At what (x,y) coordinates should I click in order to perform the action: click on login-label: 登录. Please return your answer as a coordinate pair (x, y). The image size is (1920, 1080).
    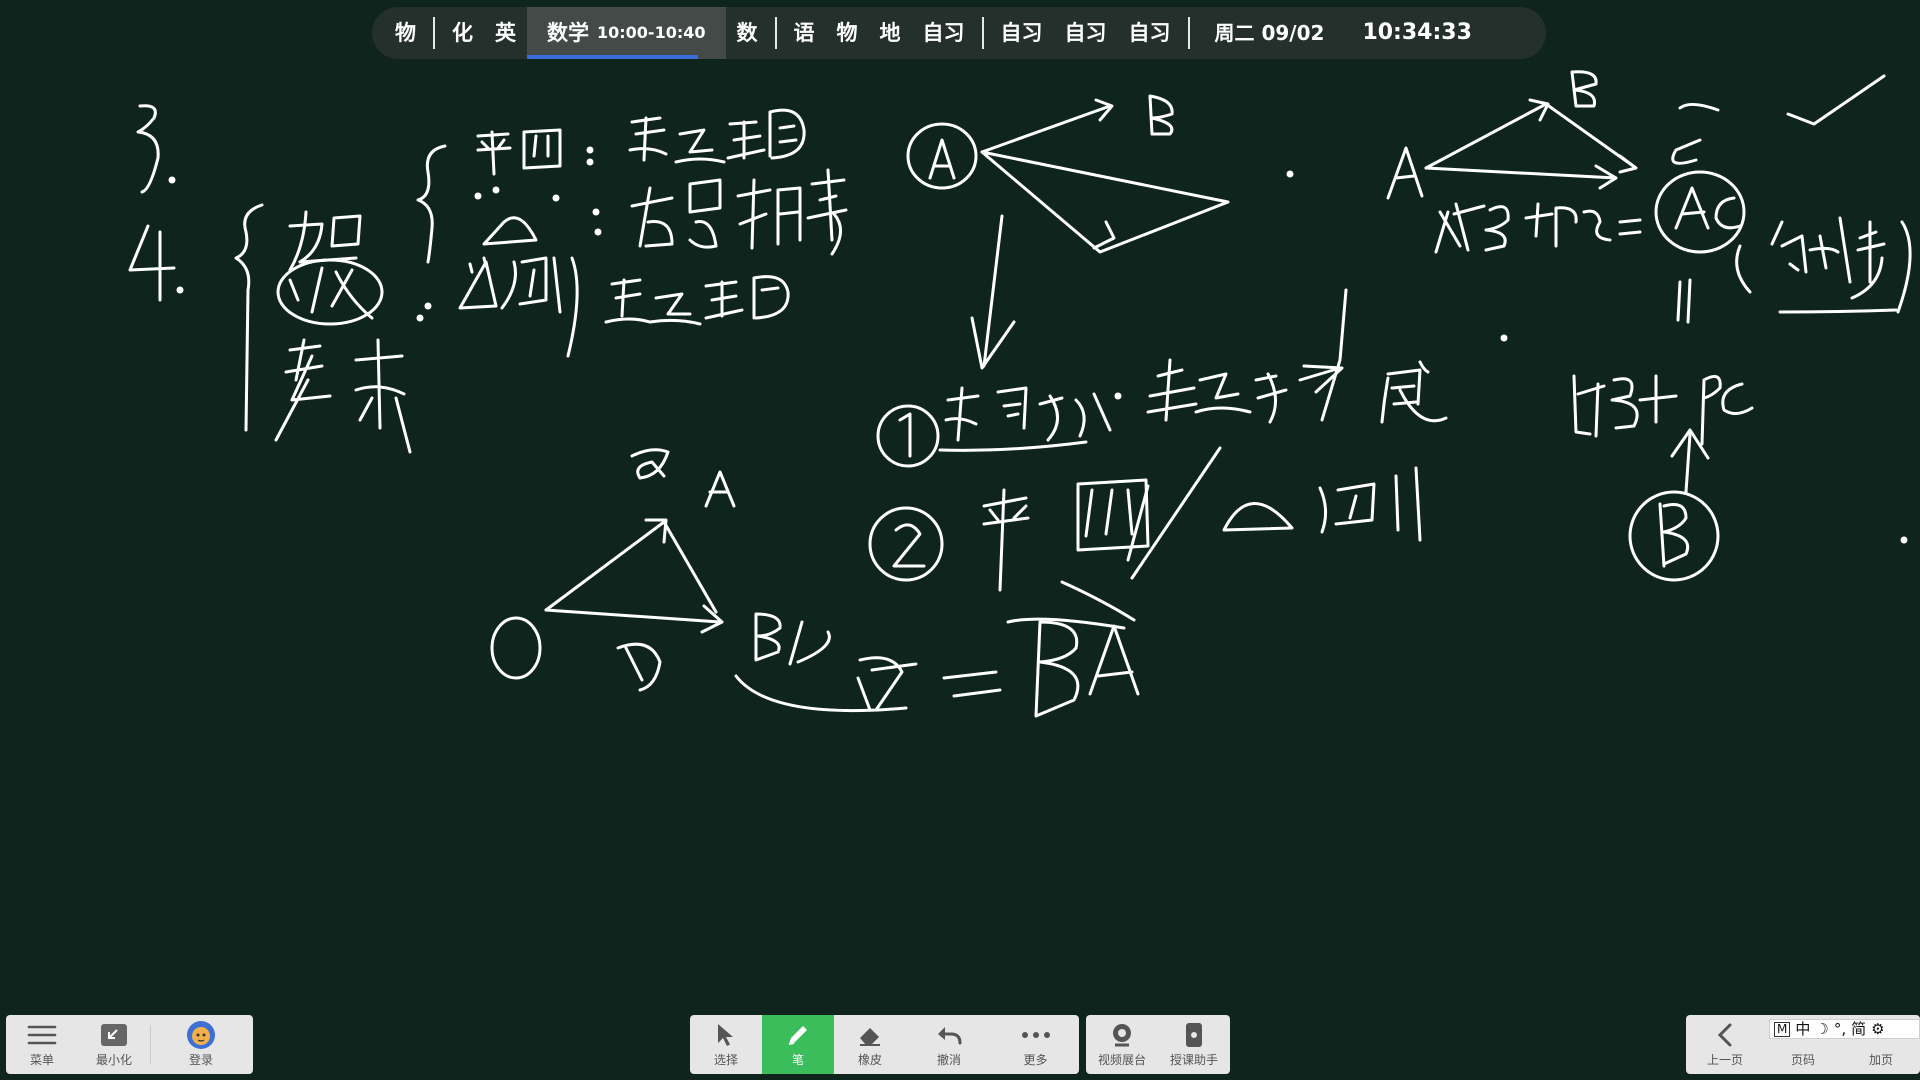
    Looking at the image, I should click on (200, 1060).